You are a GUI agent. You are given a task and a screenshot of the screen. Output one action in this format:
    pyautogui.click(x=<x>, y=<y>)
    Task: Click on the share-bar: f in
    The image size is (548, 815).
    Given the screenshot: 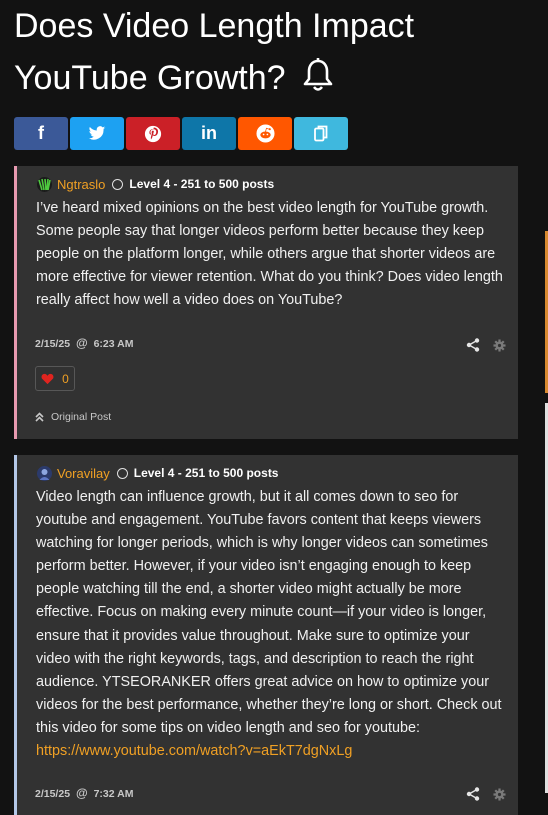 What is the action you would take?
    pyautogui.click(x=181, y=133)
    